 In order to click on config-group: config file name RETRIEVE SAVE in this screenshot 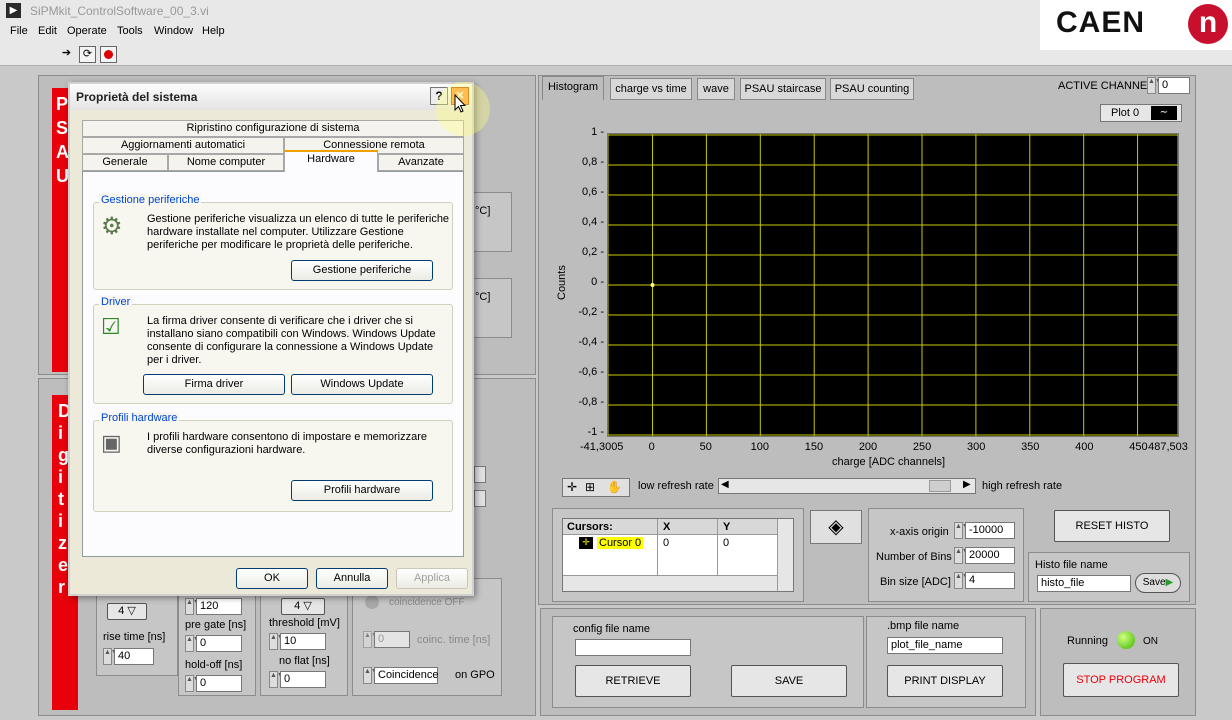, I will do `click(708, 662)`.